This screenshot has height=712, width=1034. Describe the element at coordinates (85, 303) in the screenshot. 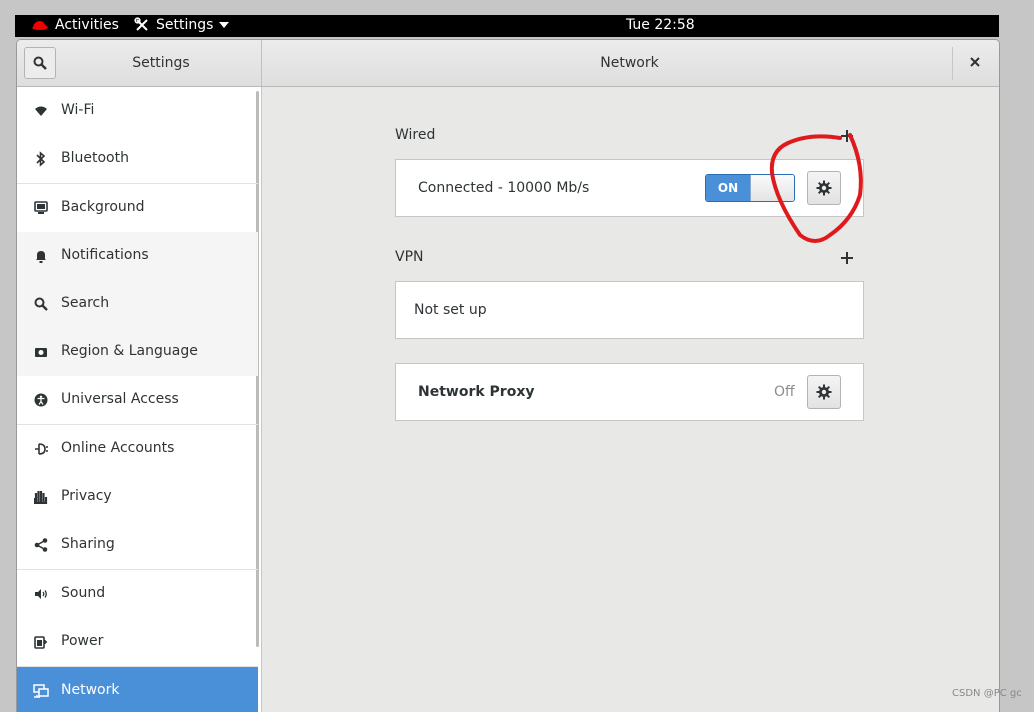

I see `sidebar-item-label: Search` at that location.